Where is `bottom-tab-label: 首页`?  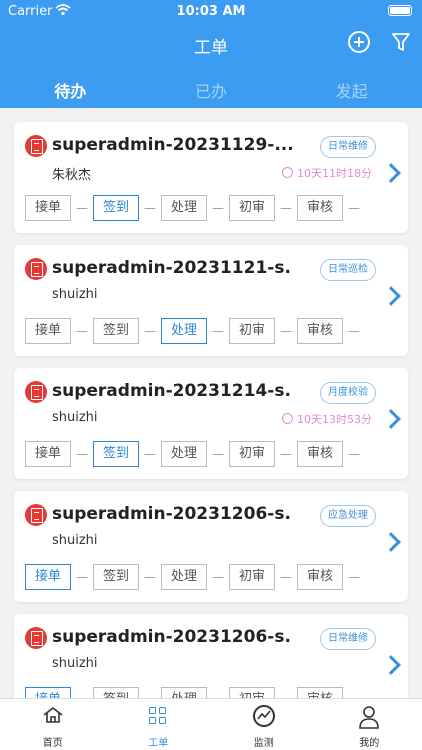 bottom-tab-label: 首页 is located at coordinates (52, 743).